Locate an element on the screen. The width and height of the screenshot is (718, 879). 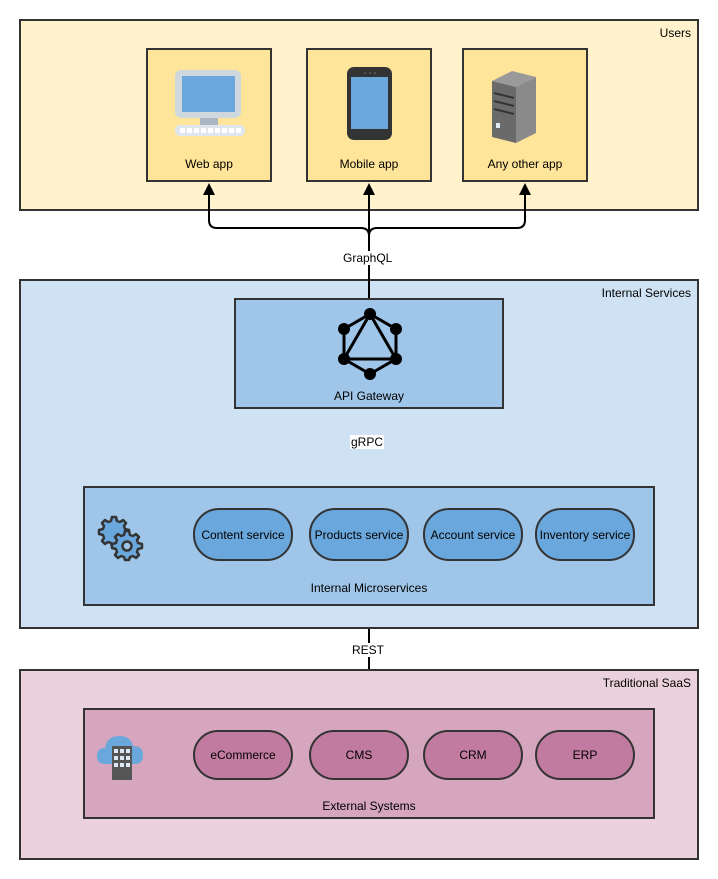
web-app-card: Web app is located at coordinates (209, 115).